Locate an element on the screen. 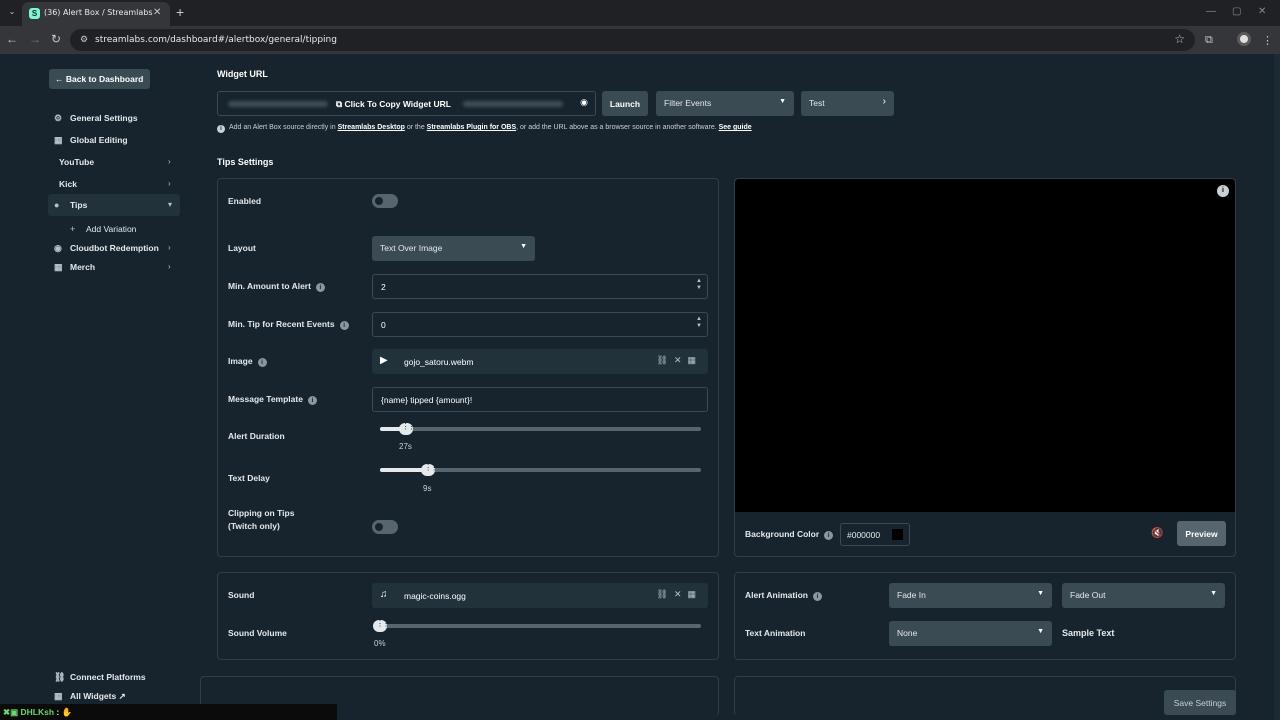  text-delay-slider is located at coordinates (540, 469).